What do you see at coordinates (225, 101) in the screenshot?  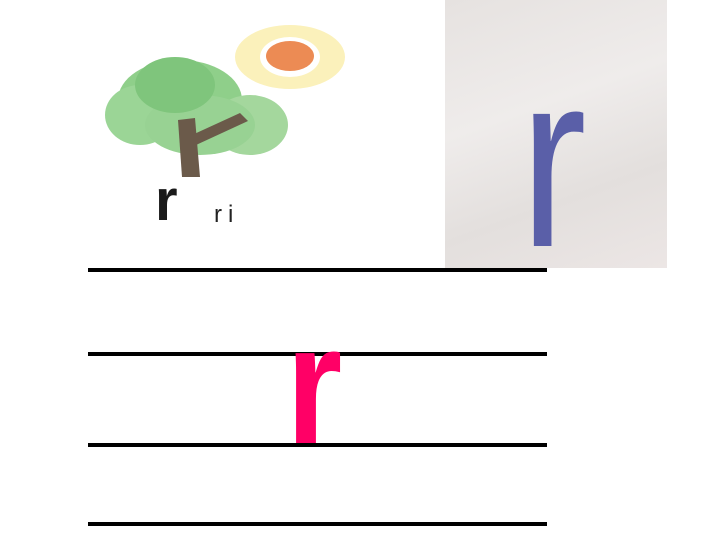 I see `tree-sun-illustration` at bounding box center [225, 101].